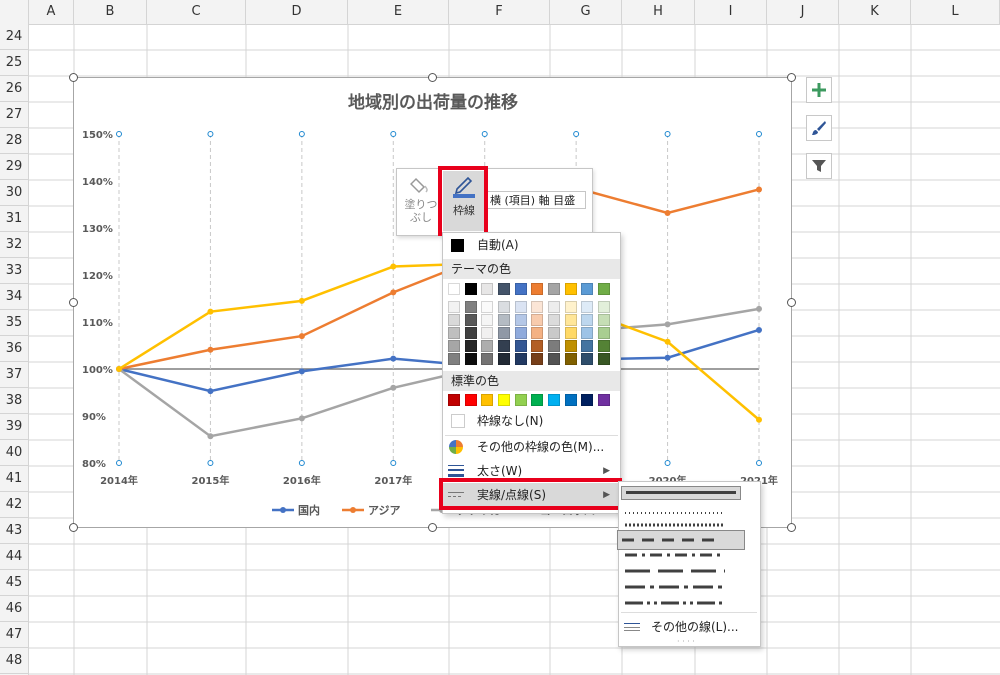 This screenshot has height=675, width=1000. What do you see at coordinates (14, 141) in the screenshot?
I see `row-header-28: 28` at bounding box center [14, 141].